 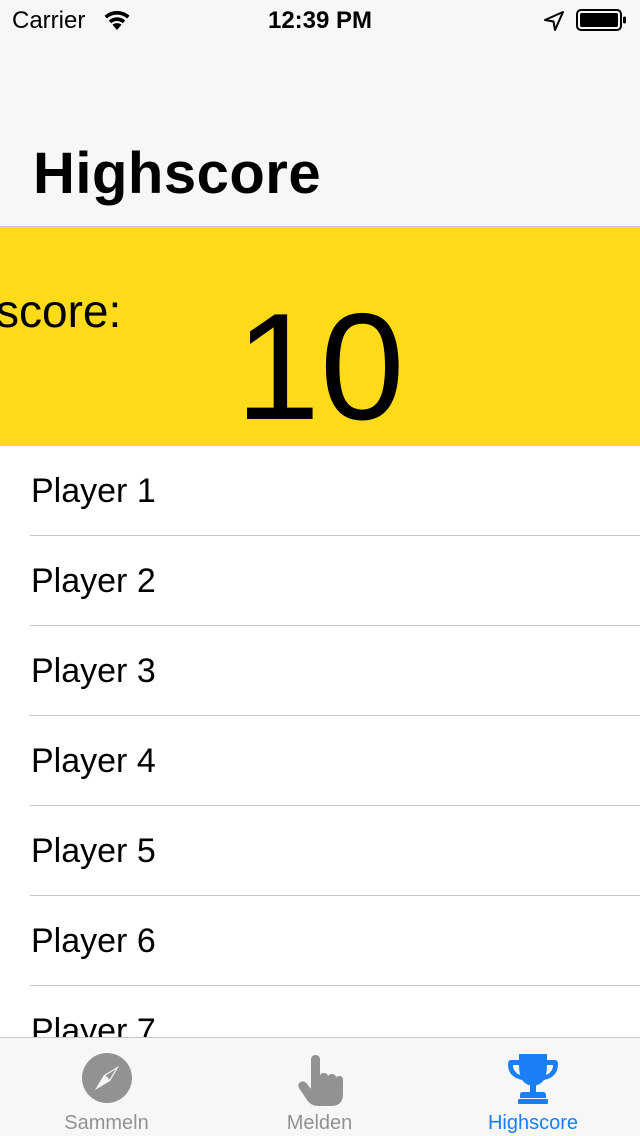 I want to click on tab-bar: Sammeln Melden Highscore, so click(x=320, y=1086).